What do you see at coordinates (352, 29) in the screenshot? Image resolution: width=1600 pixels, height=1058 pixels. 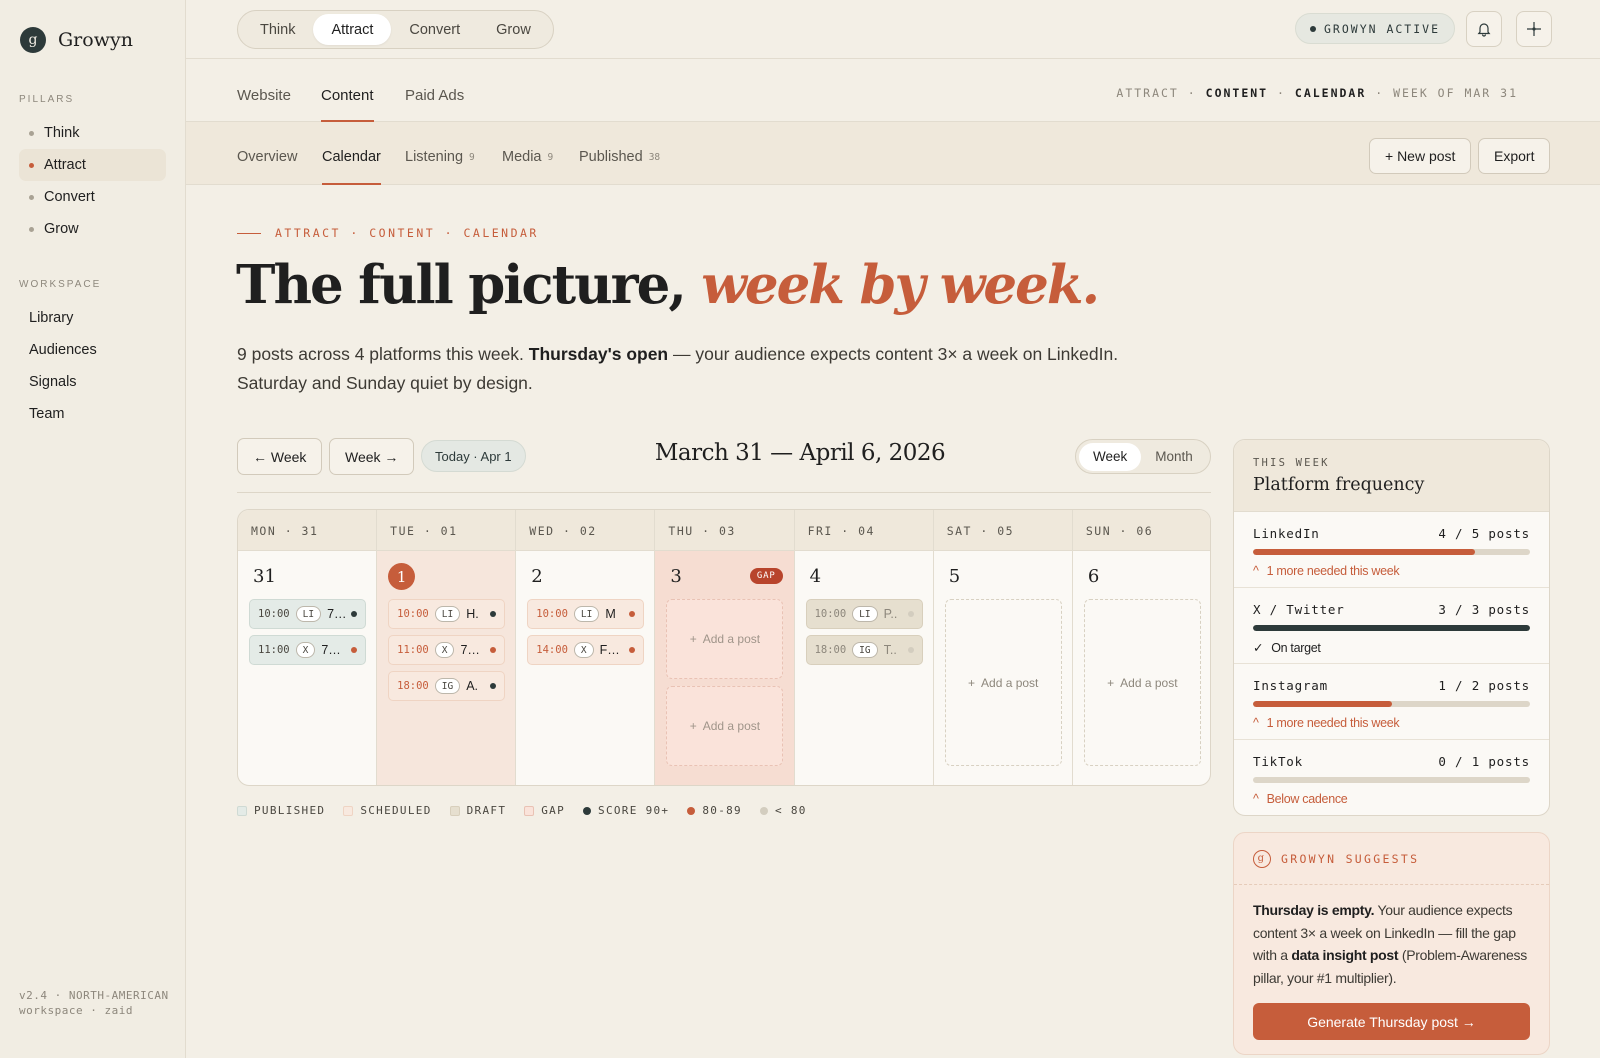 I see `pillar-tab-attract: Attract` at bounding box center [352, 29].